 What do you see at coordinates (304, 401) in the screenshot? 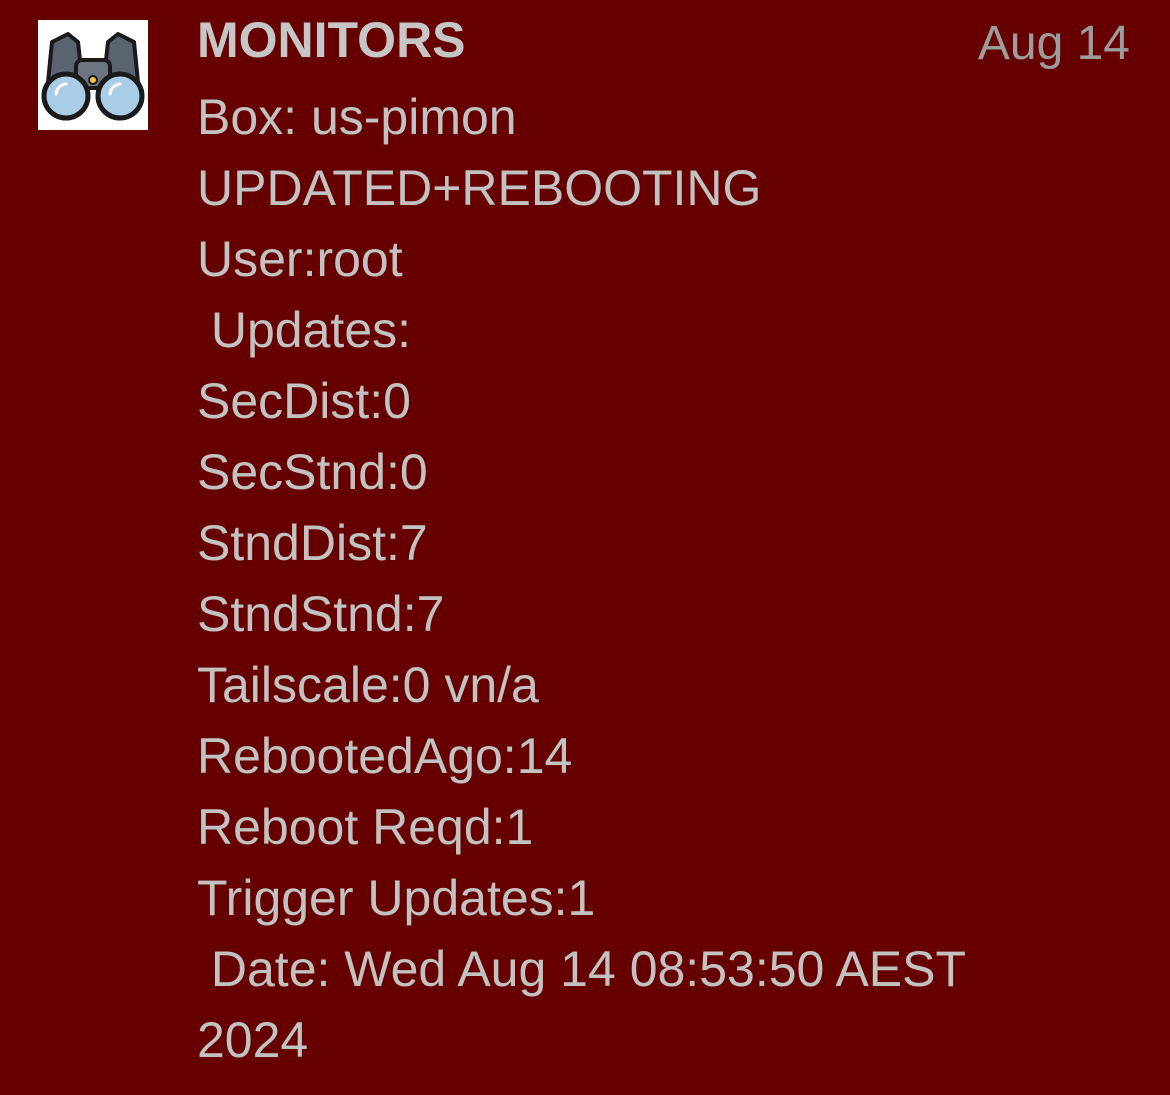
I see `body-line-secdist: SecDist:0` at bounding box center [304, 401].